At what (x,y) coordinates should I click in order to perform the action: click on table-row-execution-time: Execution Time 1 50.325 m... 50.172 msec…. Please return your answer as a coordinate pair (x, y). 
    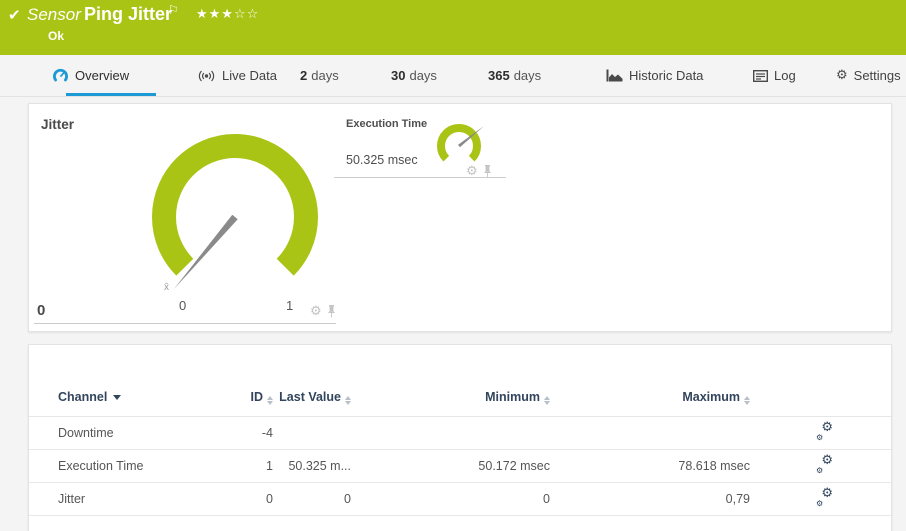
    Looking at the image, I should click on (461, 466).